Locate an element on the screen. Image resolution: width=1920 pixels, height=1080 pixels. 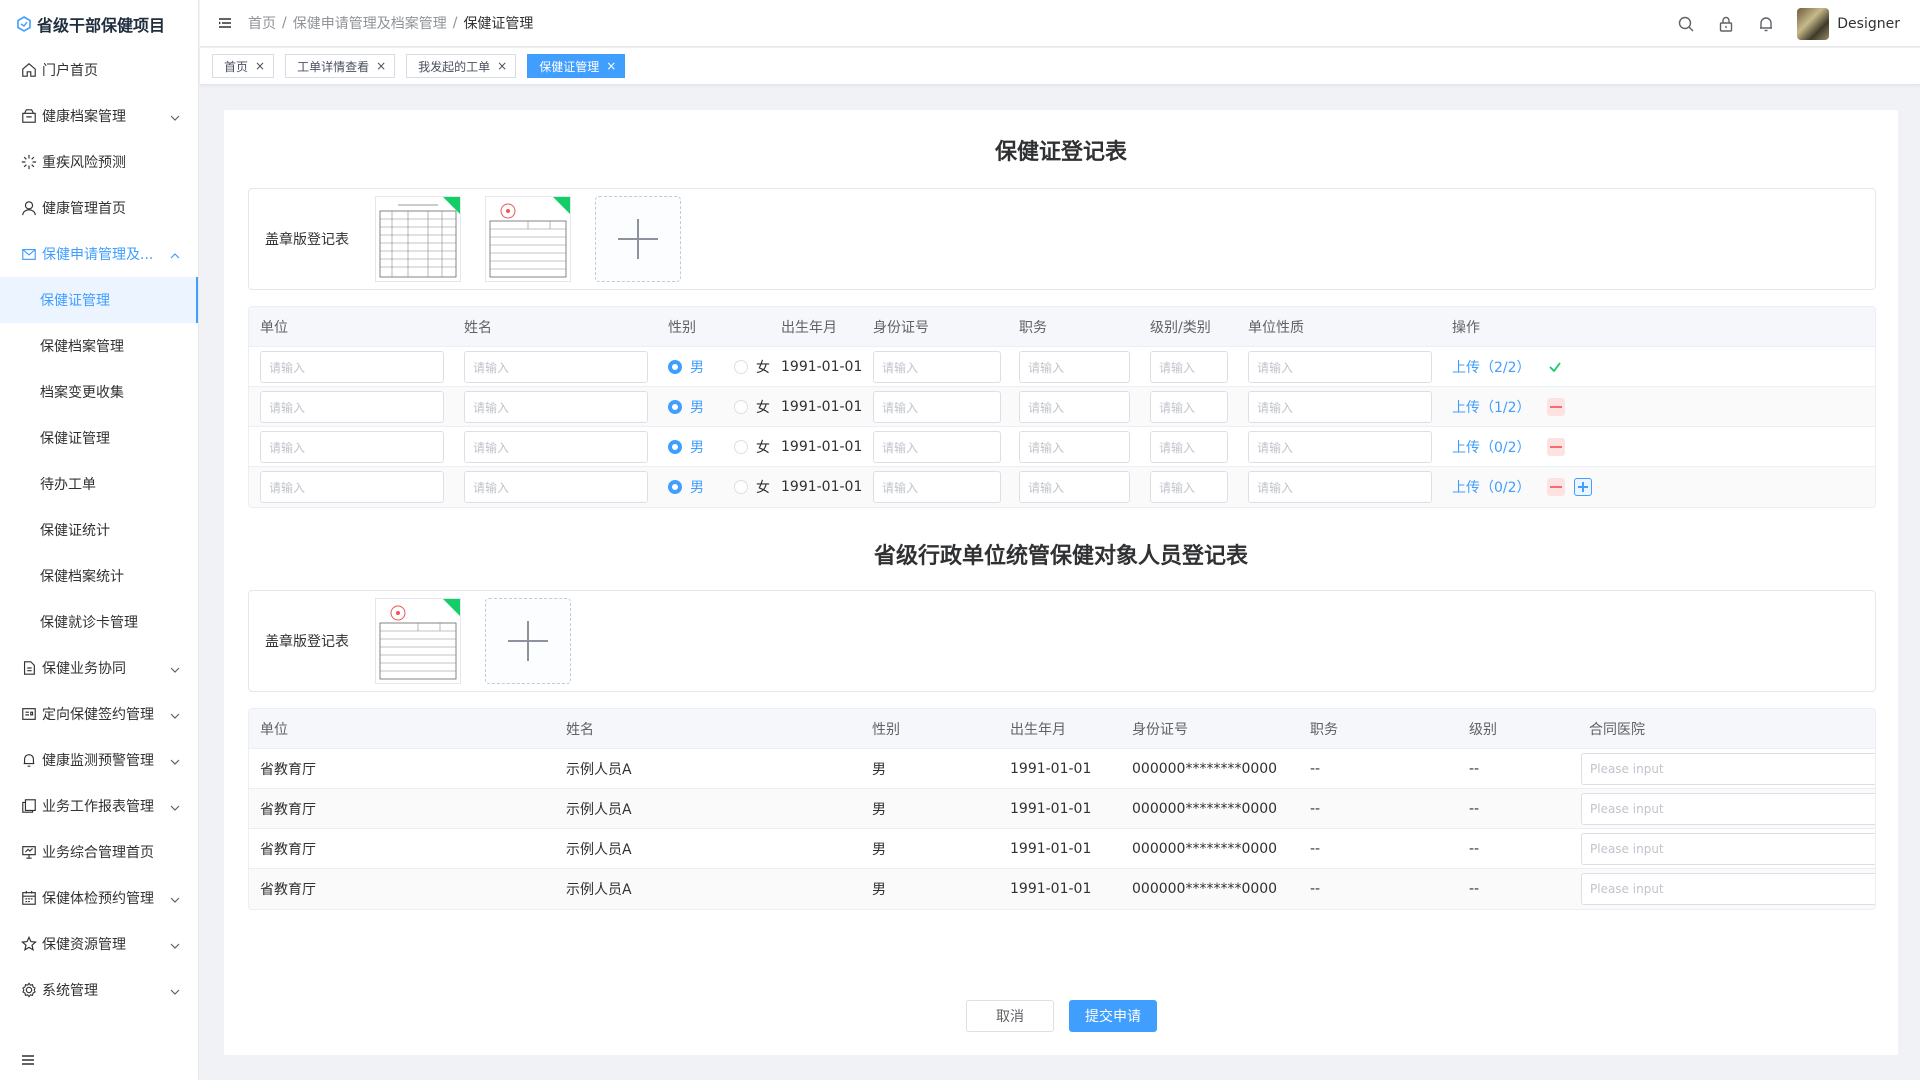
row-actions: 上传（0/2） is located at coordinates (1508, 447).